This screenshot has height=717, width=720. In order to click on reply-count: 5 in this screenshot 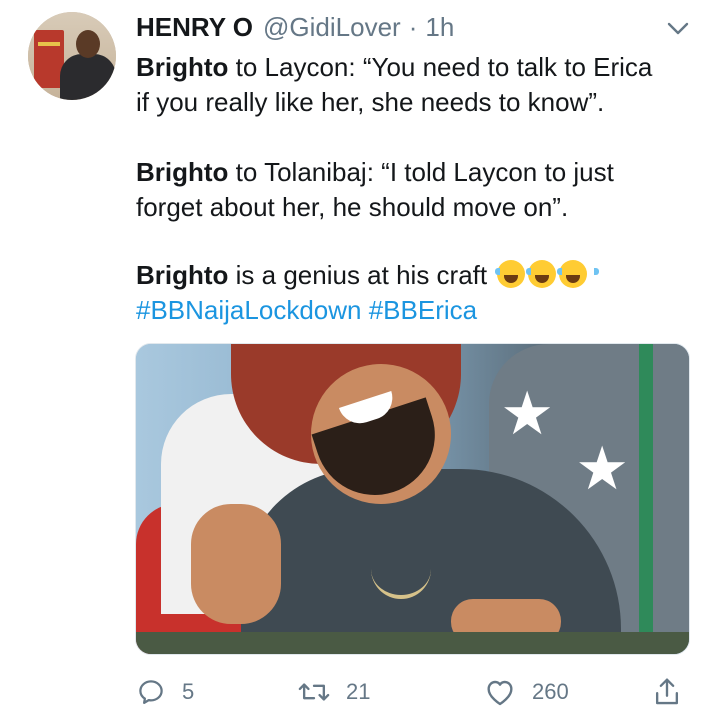, I will do `click(188, 691)`.